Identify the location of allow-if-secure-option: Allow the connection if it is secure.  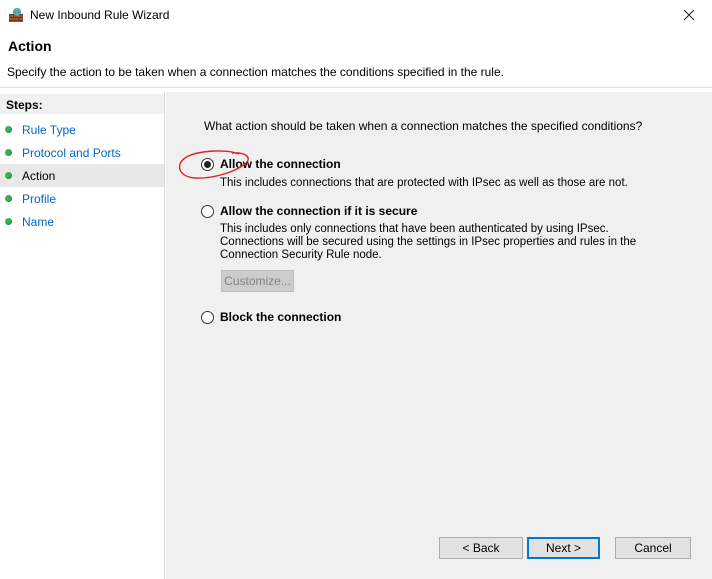
(309, 211).